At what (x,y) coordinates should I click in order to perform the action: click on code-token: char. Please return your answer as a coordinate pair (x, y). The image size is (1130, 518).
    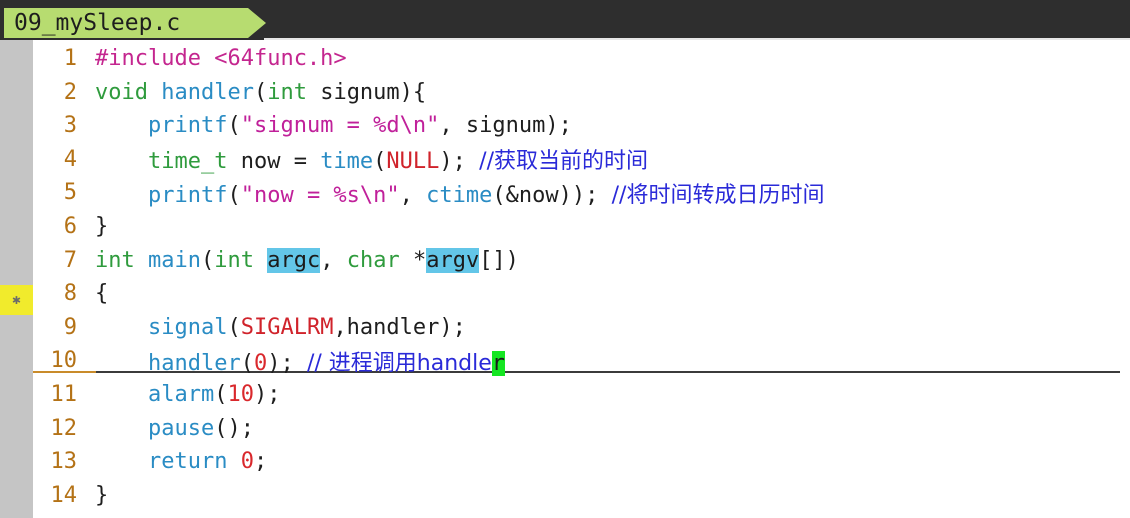
    Looking at the image, I should click on (373, 260).